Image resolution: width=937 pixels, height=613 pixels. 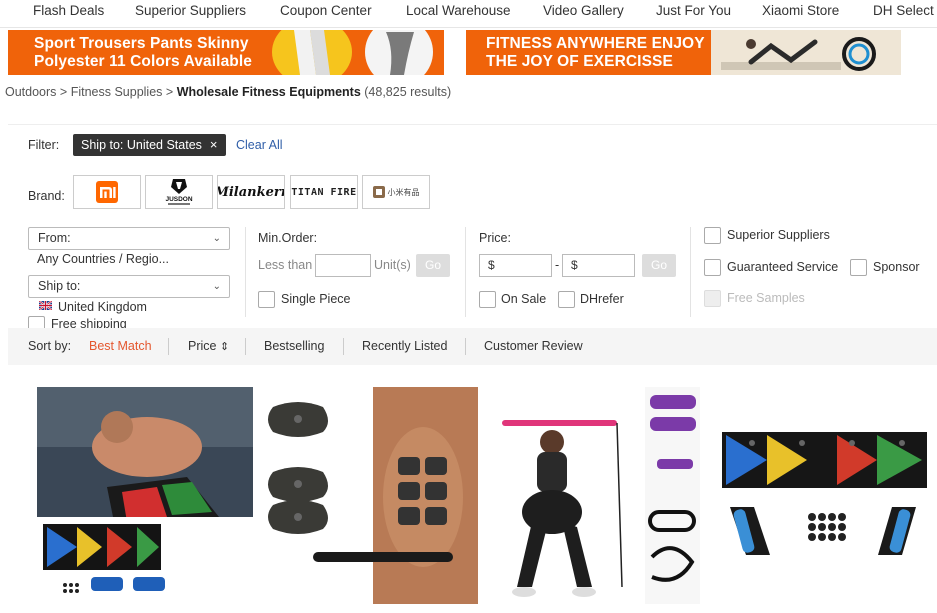 I want to click on price-label: Price:, so click(x=495, y=238).